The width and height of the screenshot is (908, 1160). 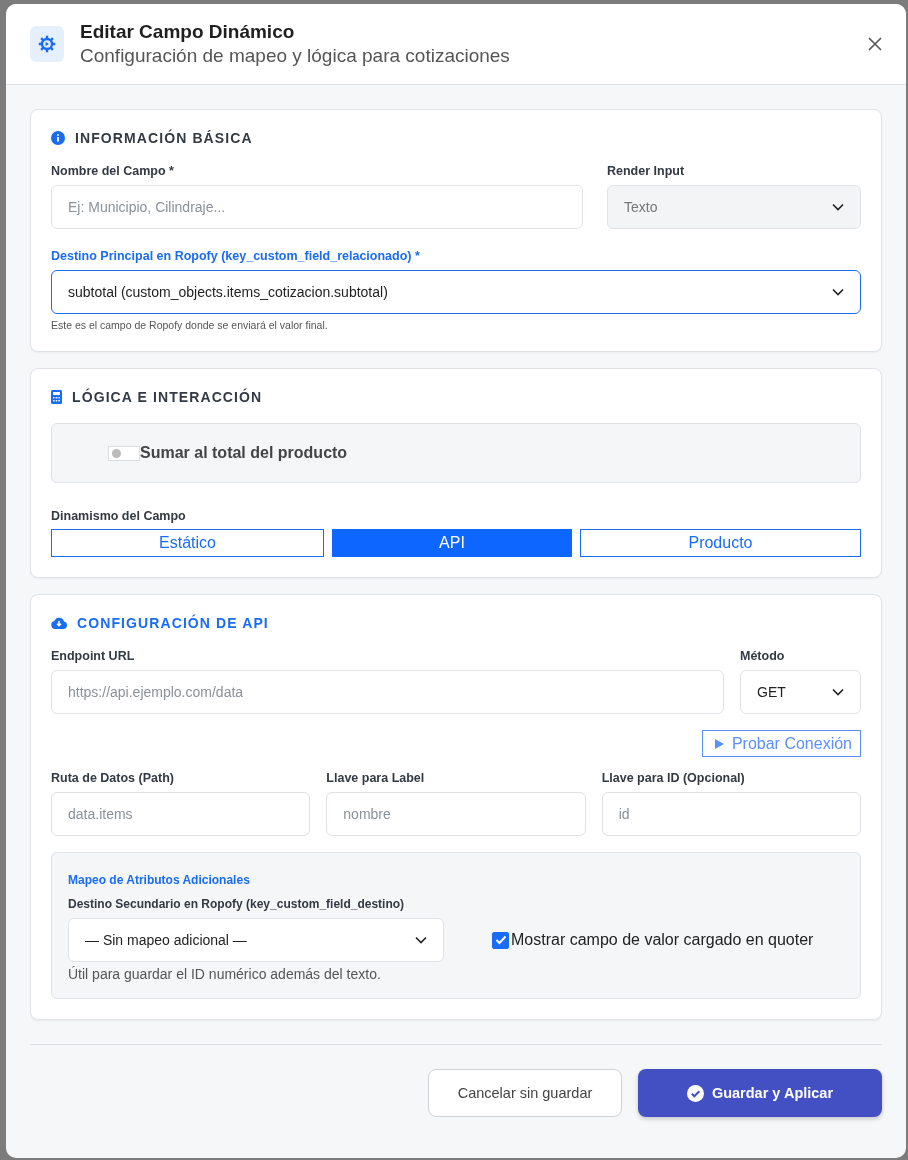 I want to click on select-field: — Sin mapeo adicional —, so click(x=256, y=940).